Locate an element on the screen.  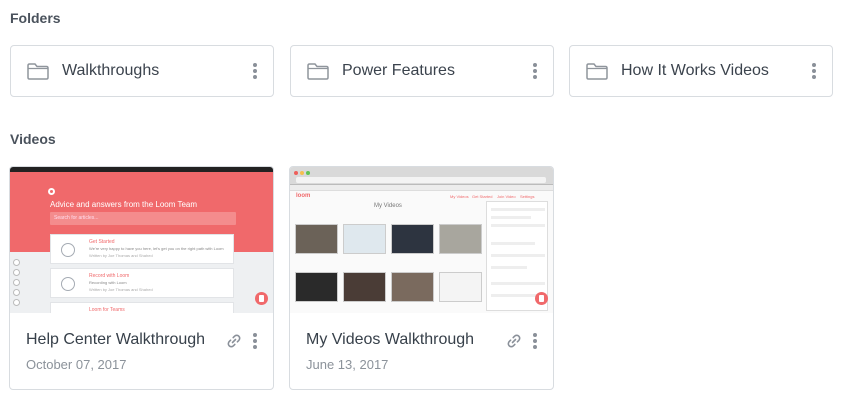
panel-title: Record with Loom is located at coordinates (109, 276).